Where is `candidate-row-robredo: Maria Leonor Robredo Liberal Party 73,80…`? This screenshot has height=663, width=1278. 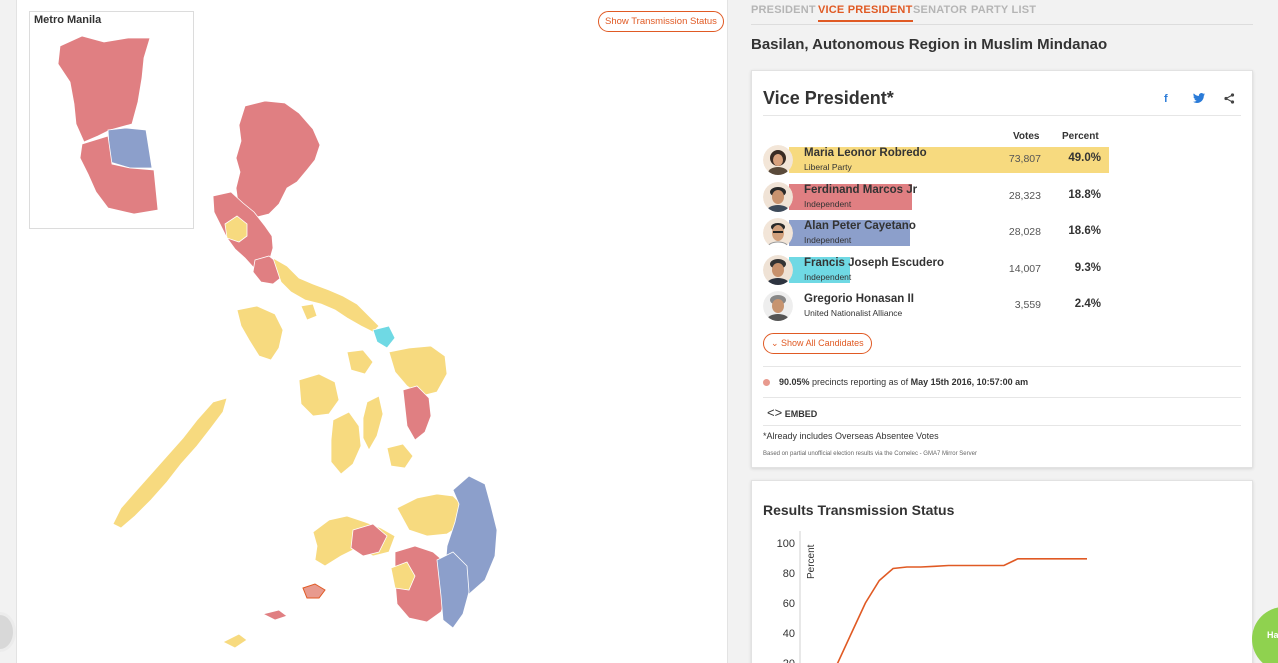
candidate-row-robredo: Maria Leonor Robredo Liberal Party 73,80… is located at coordinates (958, 160).